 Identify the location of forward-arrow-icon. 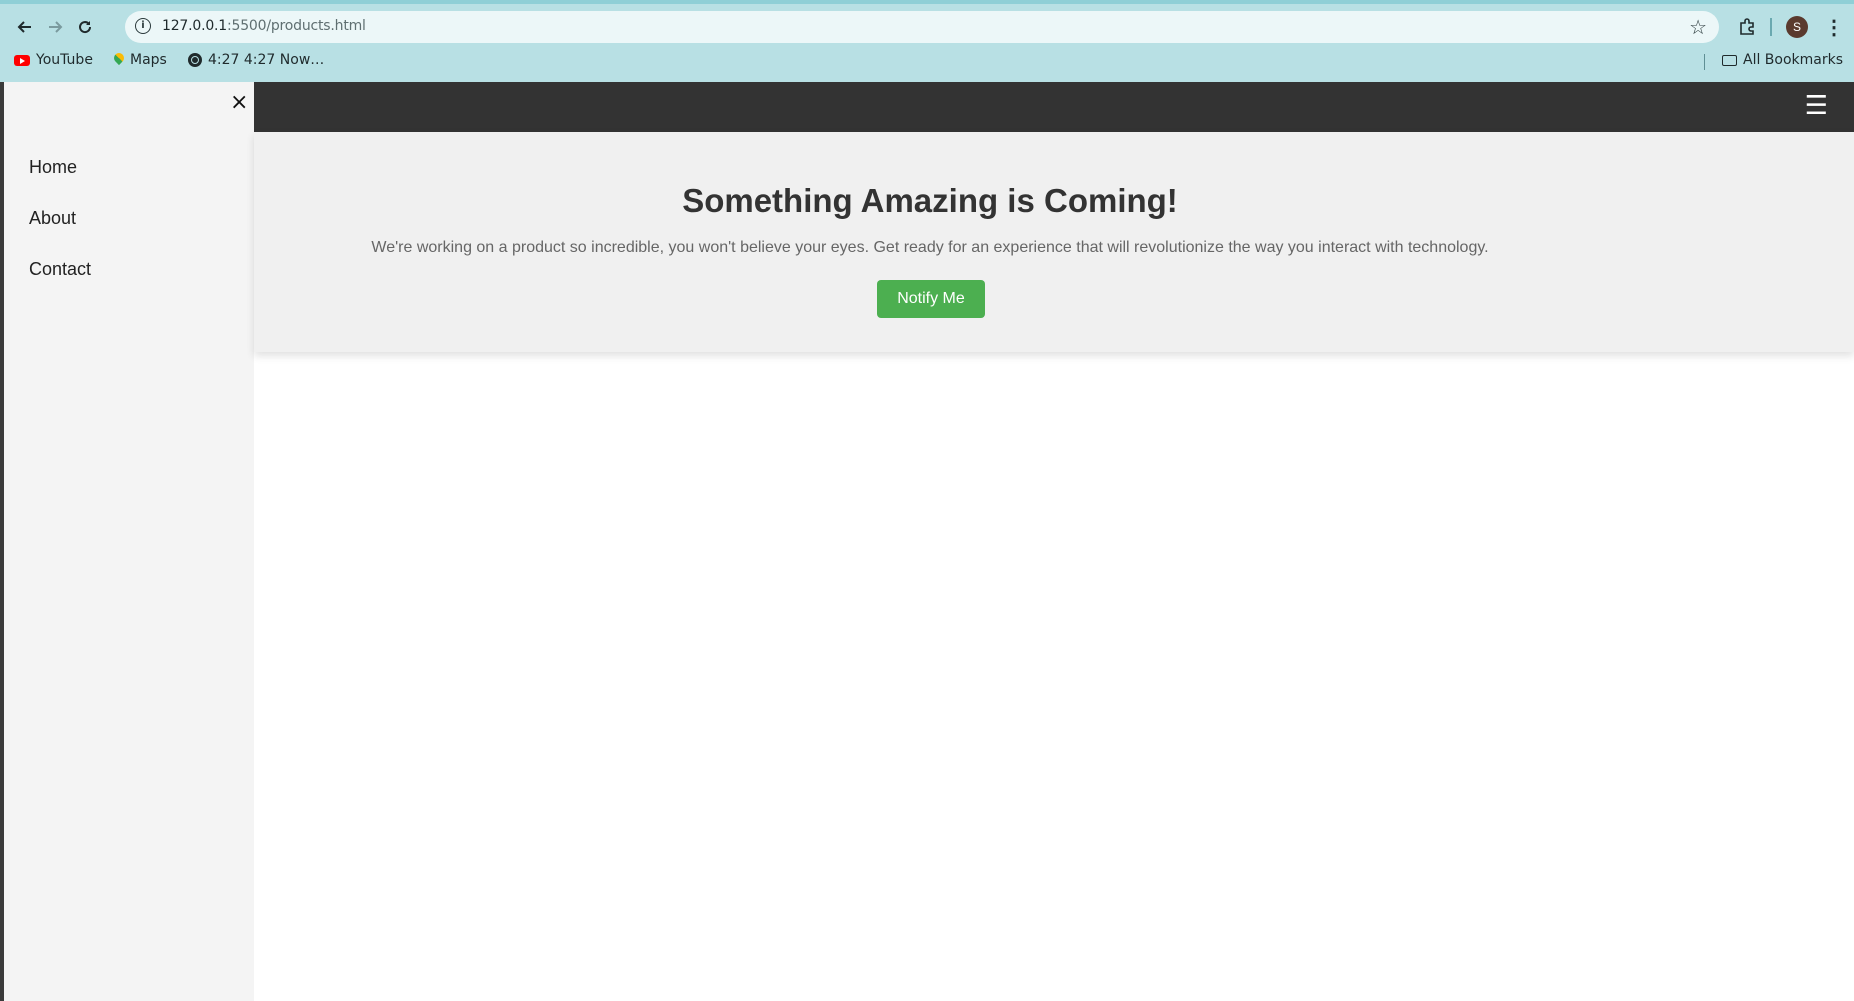
(56, 27).